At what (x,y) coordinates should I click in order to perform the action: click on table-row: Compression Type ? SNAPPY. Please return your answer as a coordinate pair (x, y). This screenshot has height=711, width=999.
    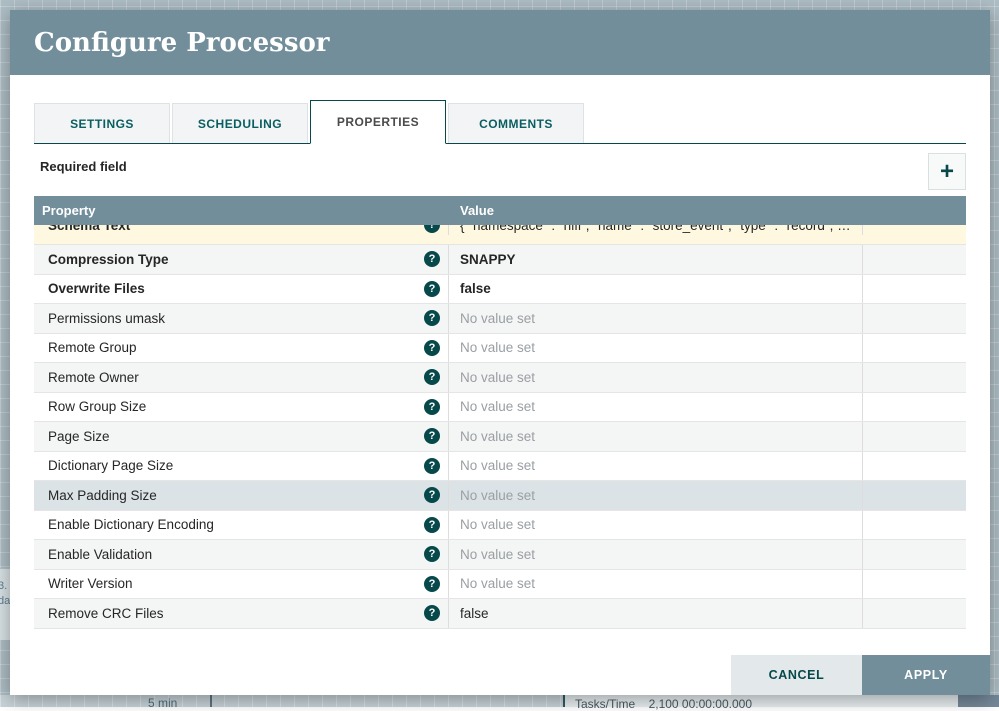
    Looking at the image, I should click on (500, 260).